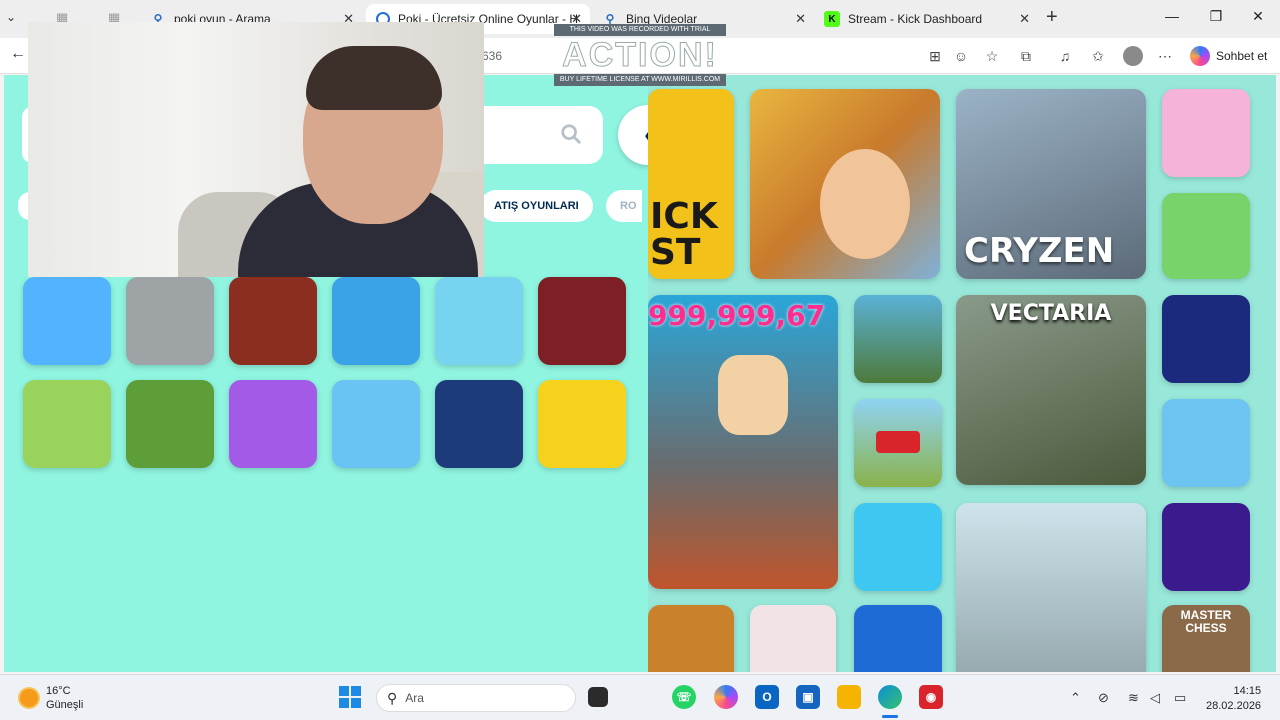 The height and width of the screenshot is (720, 1280). Describe the element at coordinates (1242, 56) in the screenshot. I see `copilot-label: Sohbet et` at that location.